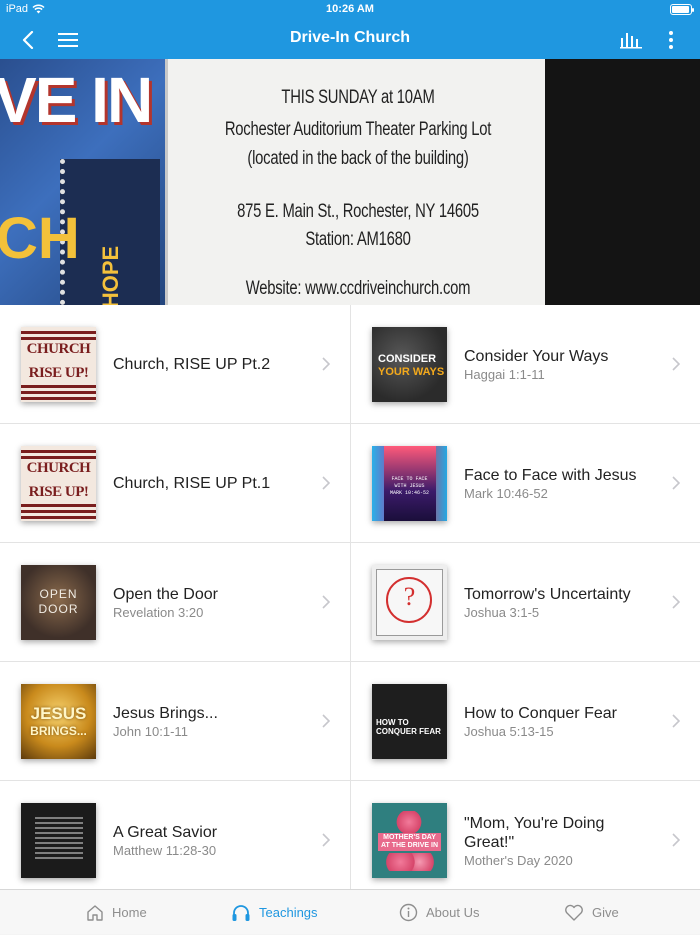 Image resolution: width=700 pixels, height=935 pixels. I want to click on teaching-thumbnail: CONSIDER YOUR WAYS, so click(409, 364).